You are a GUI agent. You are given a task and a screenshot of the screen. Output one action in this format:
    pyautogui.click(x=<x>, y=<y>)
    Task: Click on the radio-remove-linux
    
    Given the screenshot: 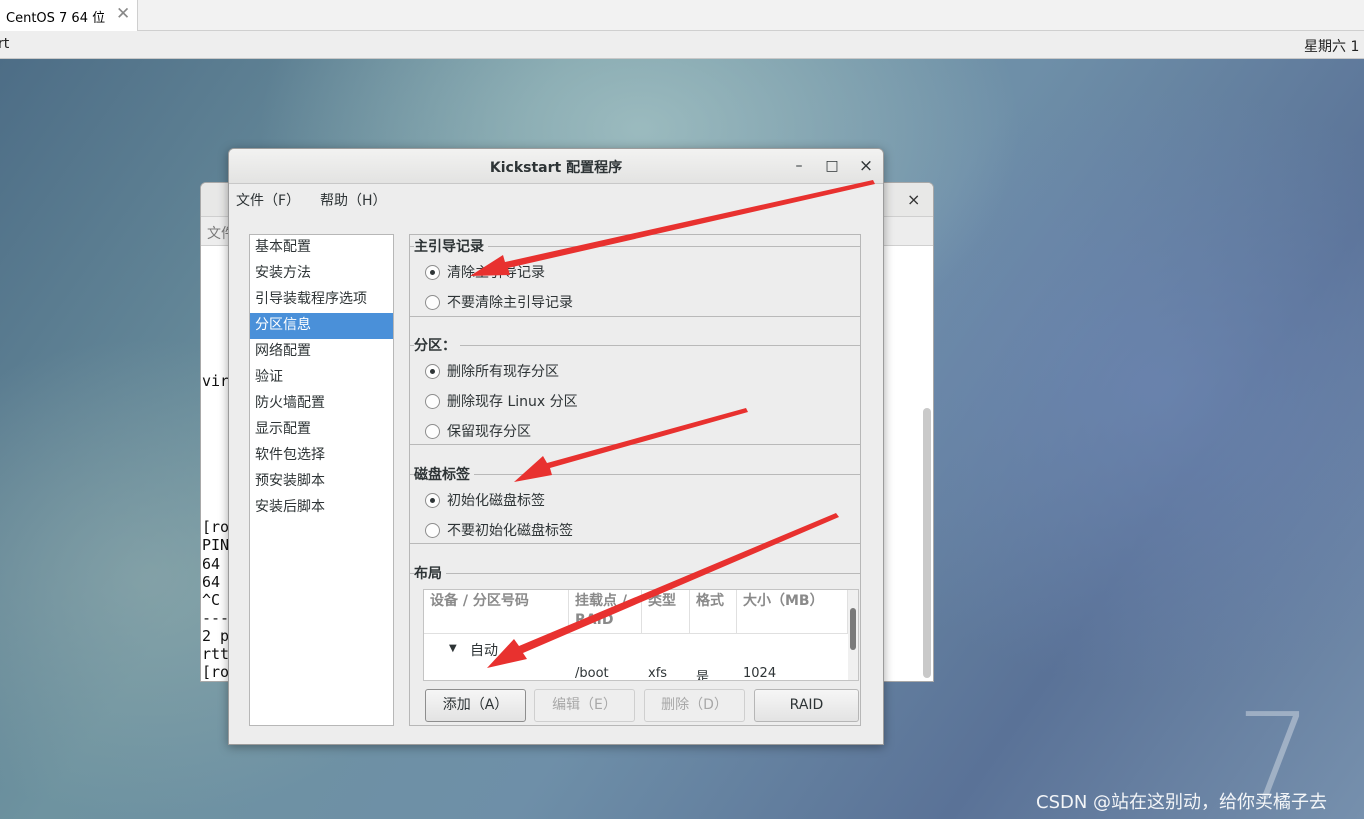 What is the action you would take?
    pyautogui.click(x=432, y=401)
    